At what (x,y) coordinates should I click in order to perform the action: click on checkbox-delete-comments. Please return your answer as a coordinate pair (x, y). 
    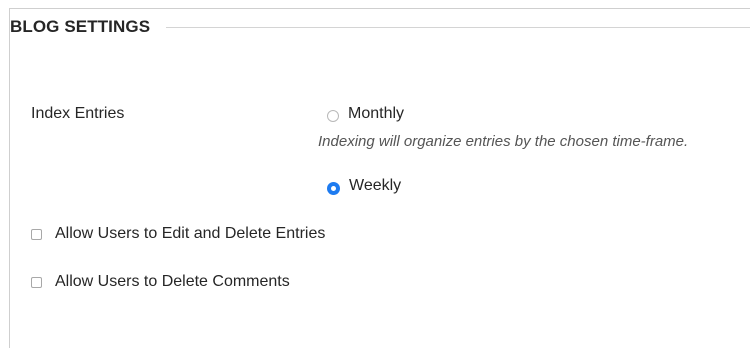
    Looking at the image, I should click on (36, 282).